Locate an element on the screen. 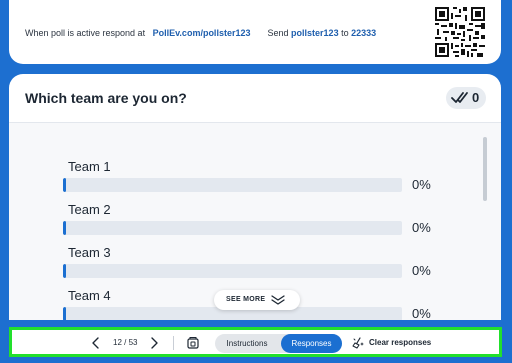 The height and width of the screenshot is (363, 512). broom-icon is located at coordinates (358, 343).